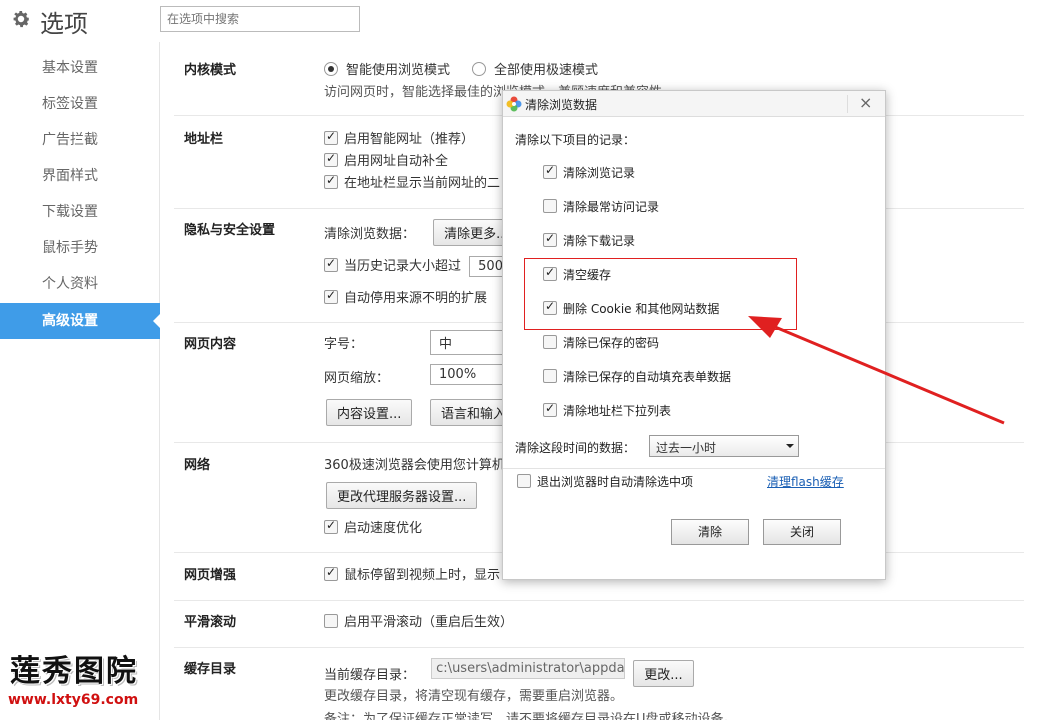 The image size is (1062, 720). What do you see at coordinates (710, 532) in the screenshot?
I see `clear-button: 清除` at bounding box center [710, 532].